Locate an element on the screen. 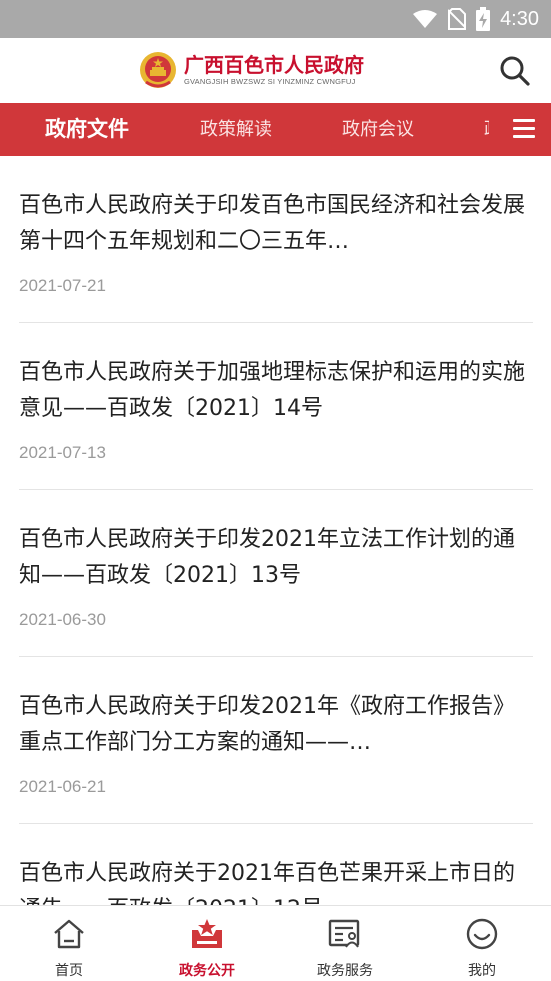 The width and height of the screenshot is (551, 981). home-icon is located at coordinates (69, 934).